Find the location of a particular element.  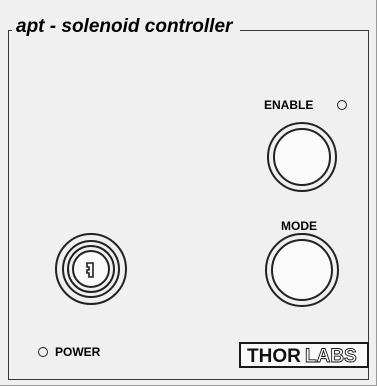

mode-button is located at coordinates (302, 270).